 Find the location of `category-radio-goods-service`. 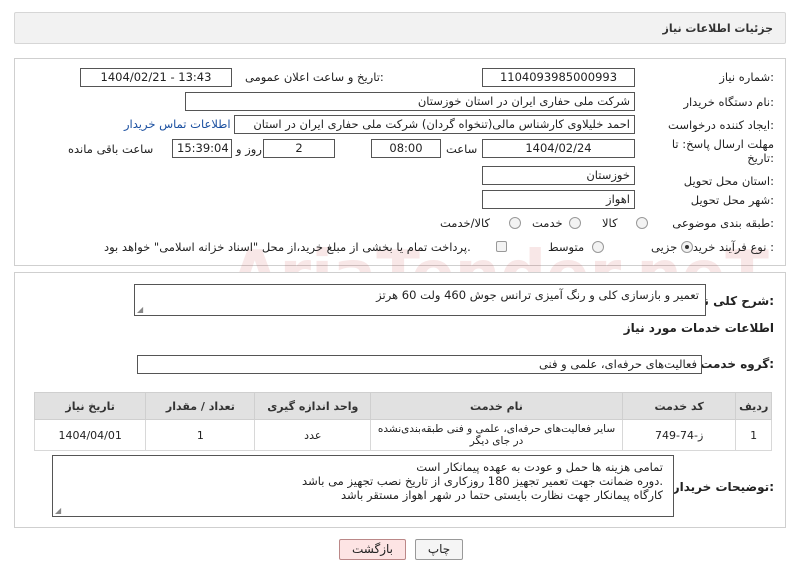

category-radio-goods-service is located at coordinates (515, 223).